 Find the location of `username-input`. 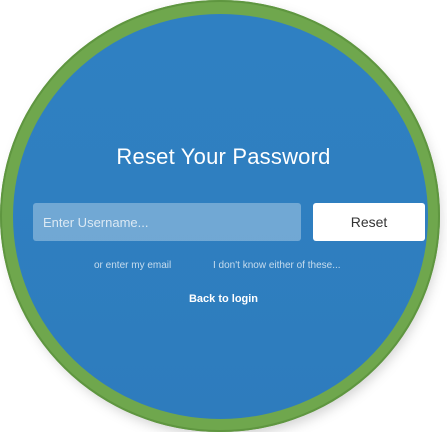

username-input is located at coordinates (167, 222).